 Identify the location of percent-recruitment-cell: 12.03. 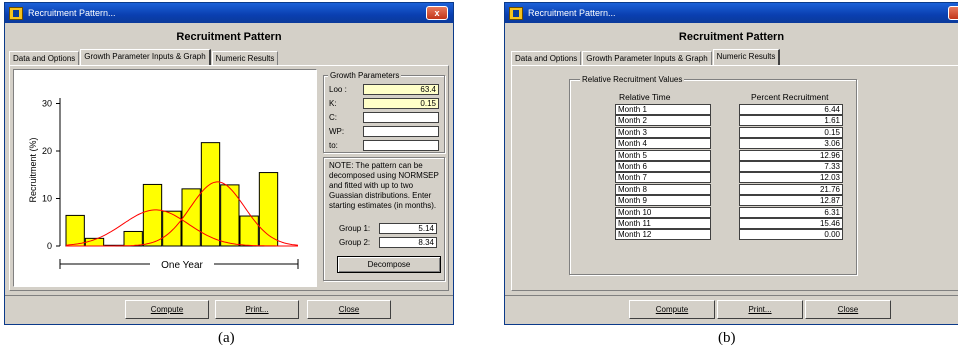
(791, 178).